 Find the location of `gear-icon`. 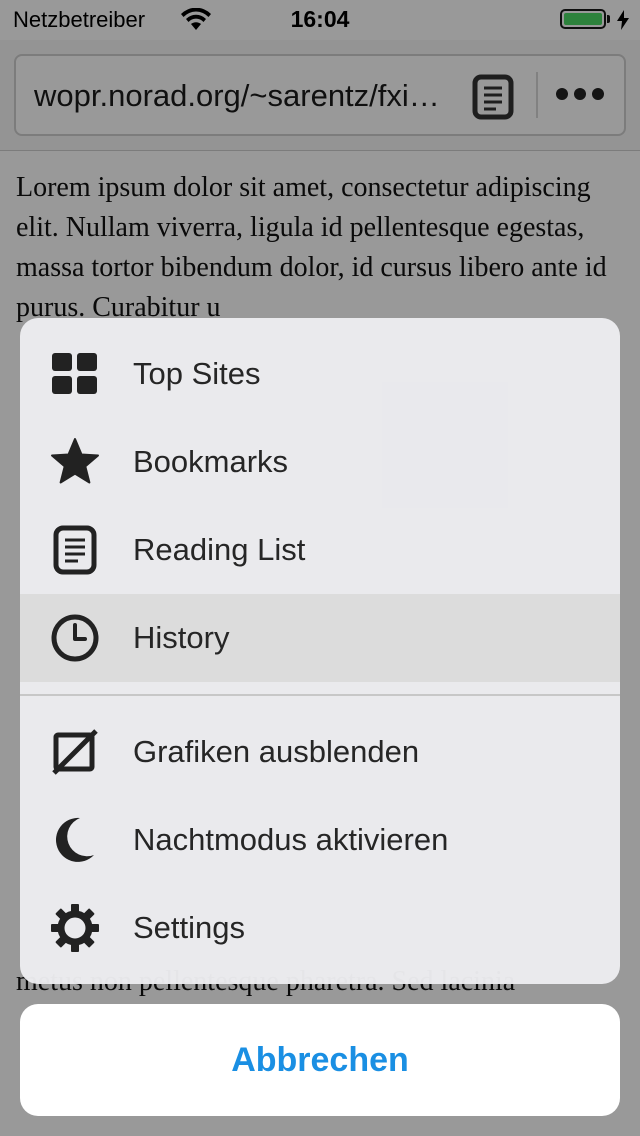

gear-icon is located at coordinates (75, 928).